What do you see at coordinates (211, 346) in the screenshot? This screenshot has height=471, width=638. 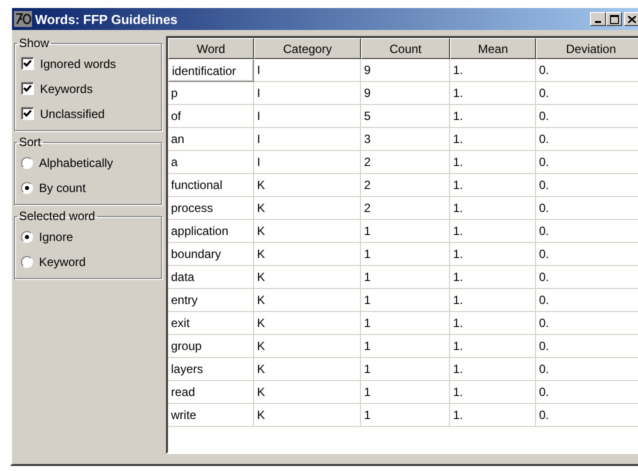 I see `table-cell: group` at bounding box center [211, 346].